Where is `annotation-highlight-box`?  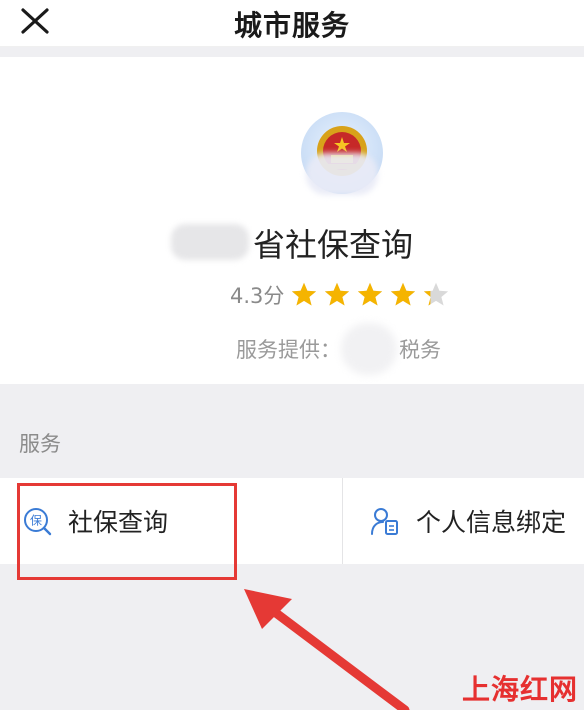
annotation-highlight-box is located at coordinates (127, 531).